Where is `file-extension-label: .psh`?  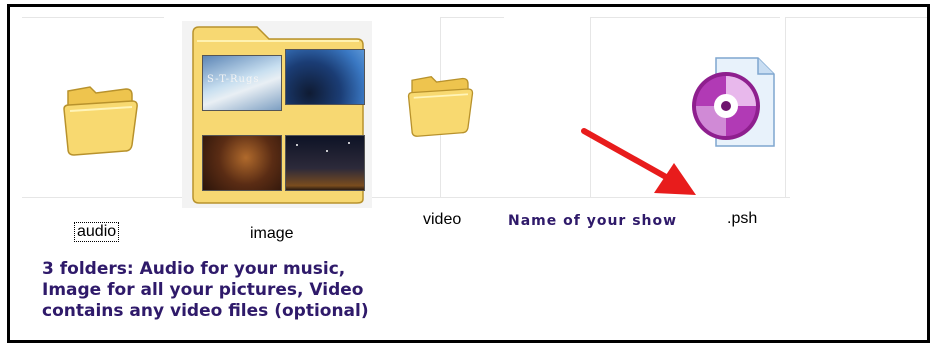
file-extension-label: .psh is located at coordinates (742, 219).